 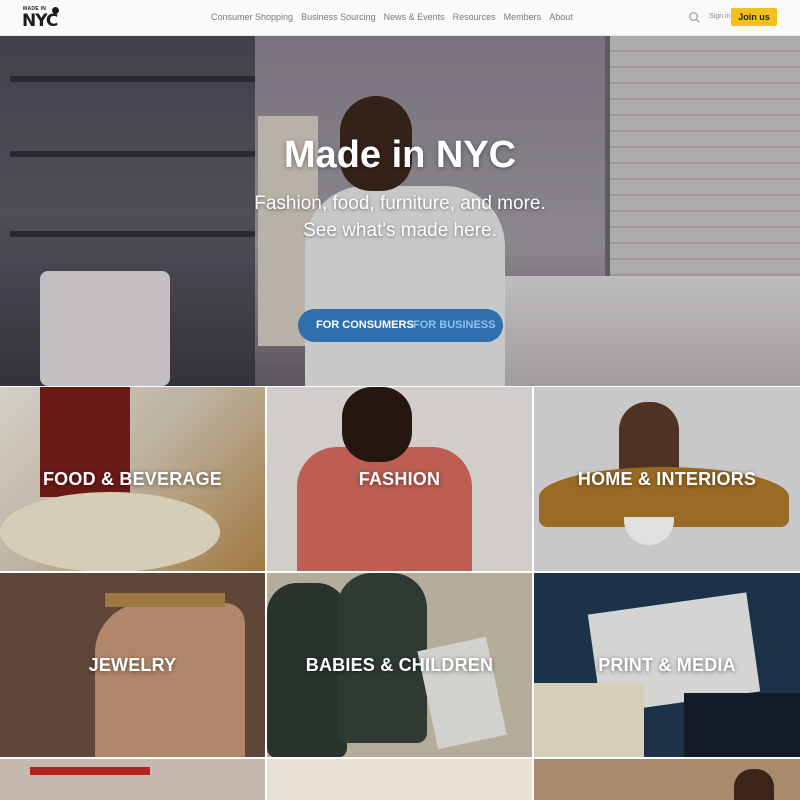 I want to click on for-business-toggle: FOR BUSINESS, so click(x=454, y=325).